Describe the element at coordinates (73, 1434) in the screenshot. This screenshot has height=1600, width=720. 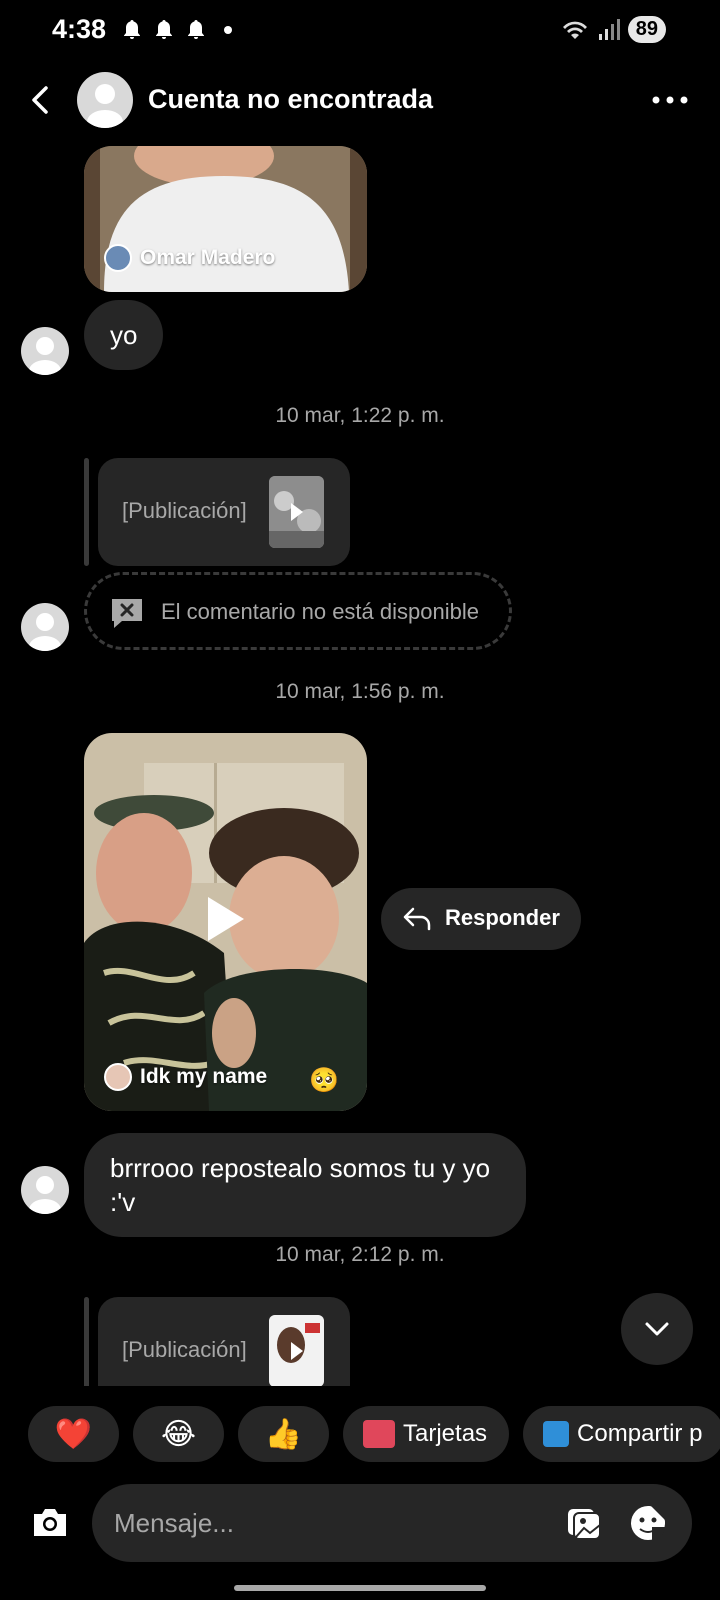
I see `quick-reaction-heart: ❤️` at that location.